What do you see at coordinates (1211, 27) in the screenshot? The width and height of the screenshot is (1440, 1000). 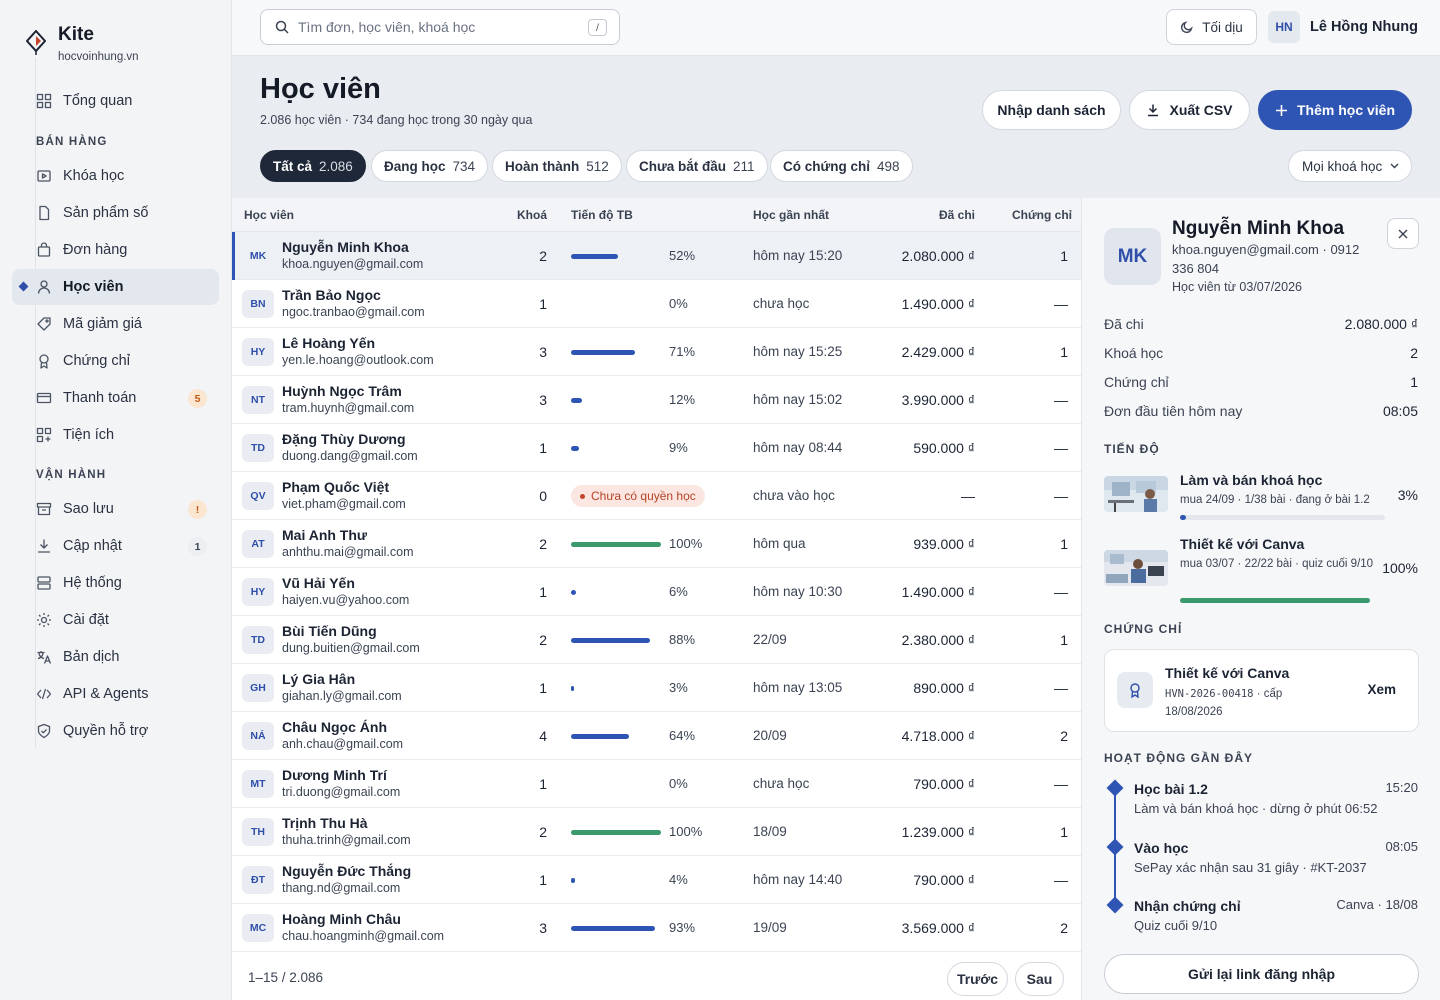 I see `theme-toggle-button: Tối dịu` at bounding box center [1211, 27].